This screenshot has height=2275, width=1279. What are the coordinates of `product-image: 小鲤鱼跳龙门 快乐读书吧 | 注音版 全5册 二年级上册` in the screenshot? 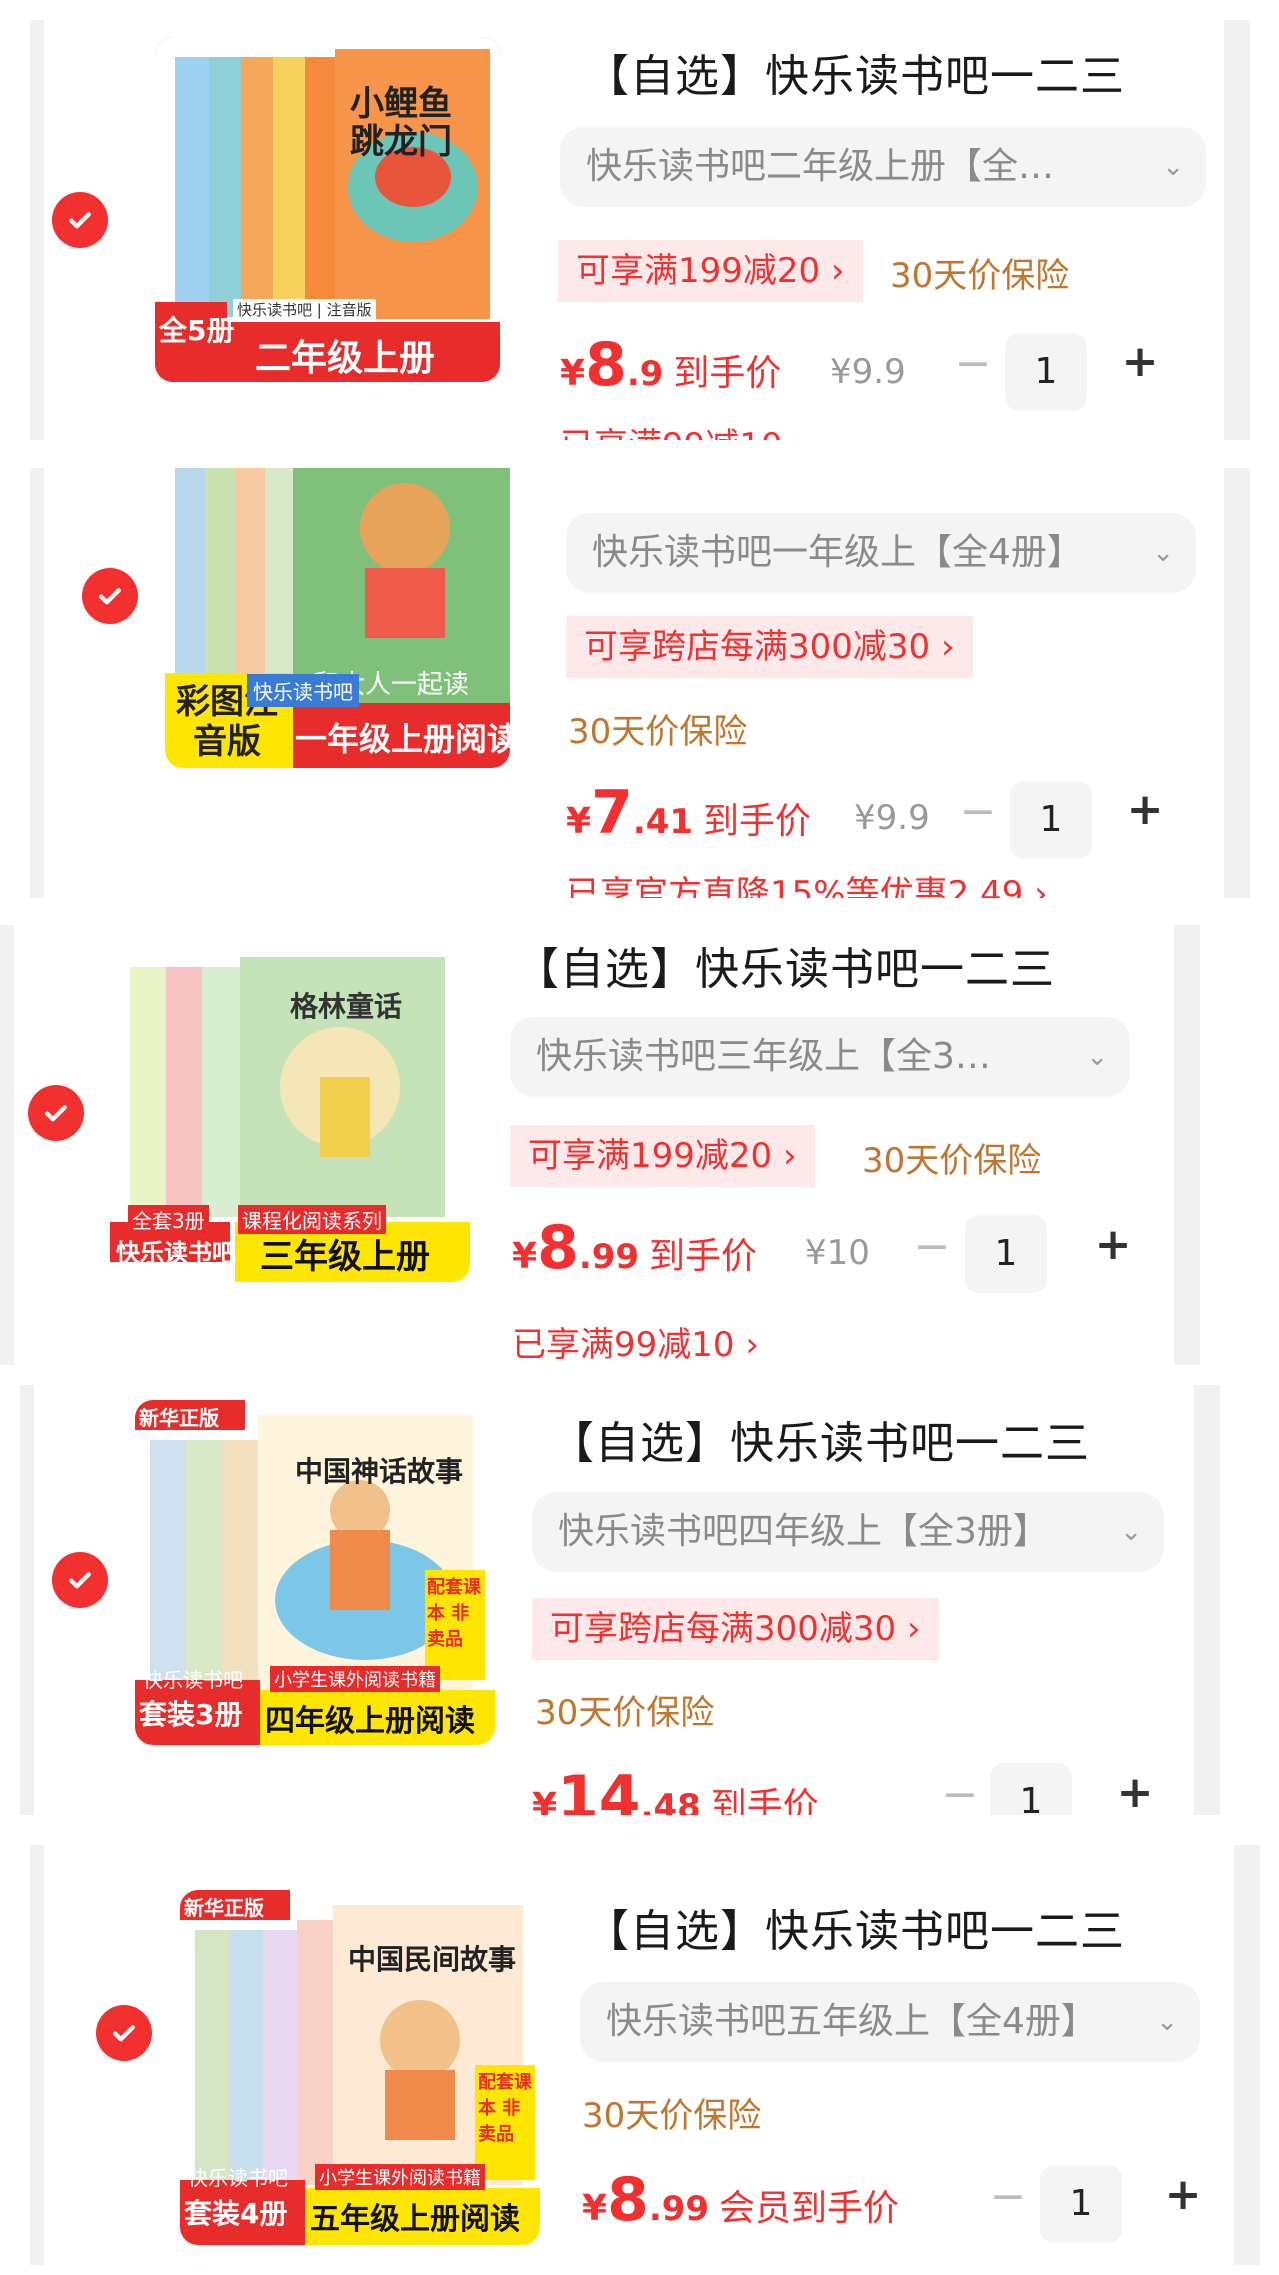 It's located at (327, 209).